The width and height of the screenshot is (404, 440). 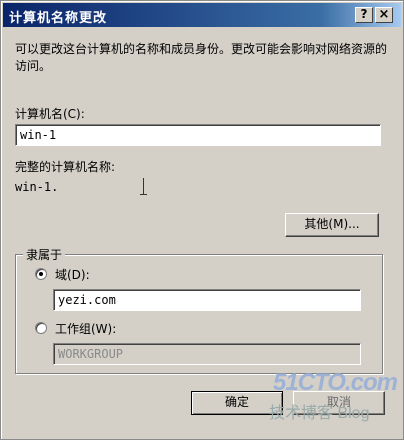 What do you see at coordinates (339, 403) in the screenshot?
I see `cancel-button: 取消` at bounding box center [339, 403].